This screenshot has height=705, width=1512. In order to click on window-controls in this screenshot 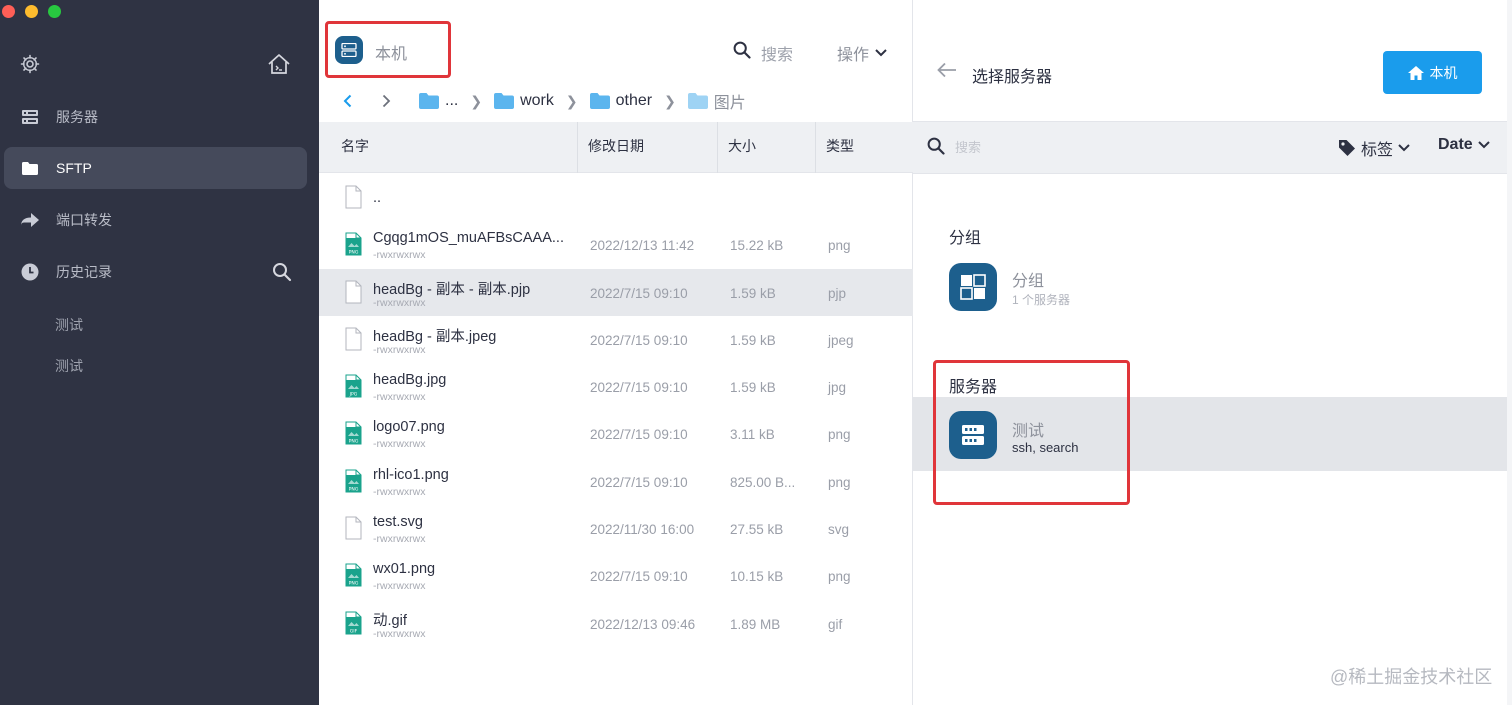, I will do `click(30, 11)`.